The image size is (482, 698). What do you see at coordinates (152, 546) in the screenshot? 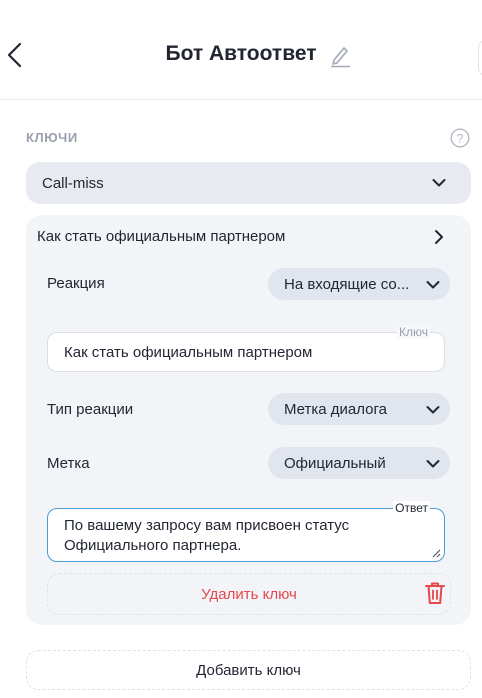
I see `answer-line-2: Официального партнера.` at bounding box center [152, 546].